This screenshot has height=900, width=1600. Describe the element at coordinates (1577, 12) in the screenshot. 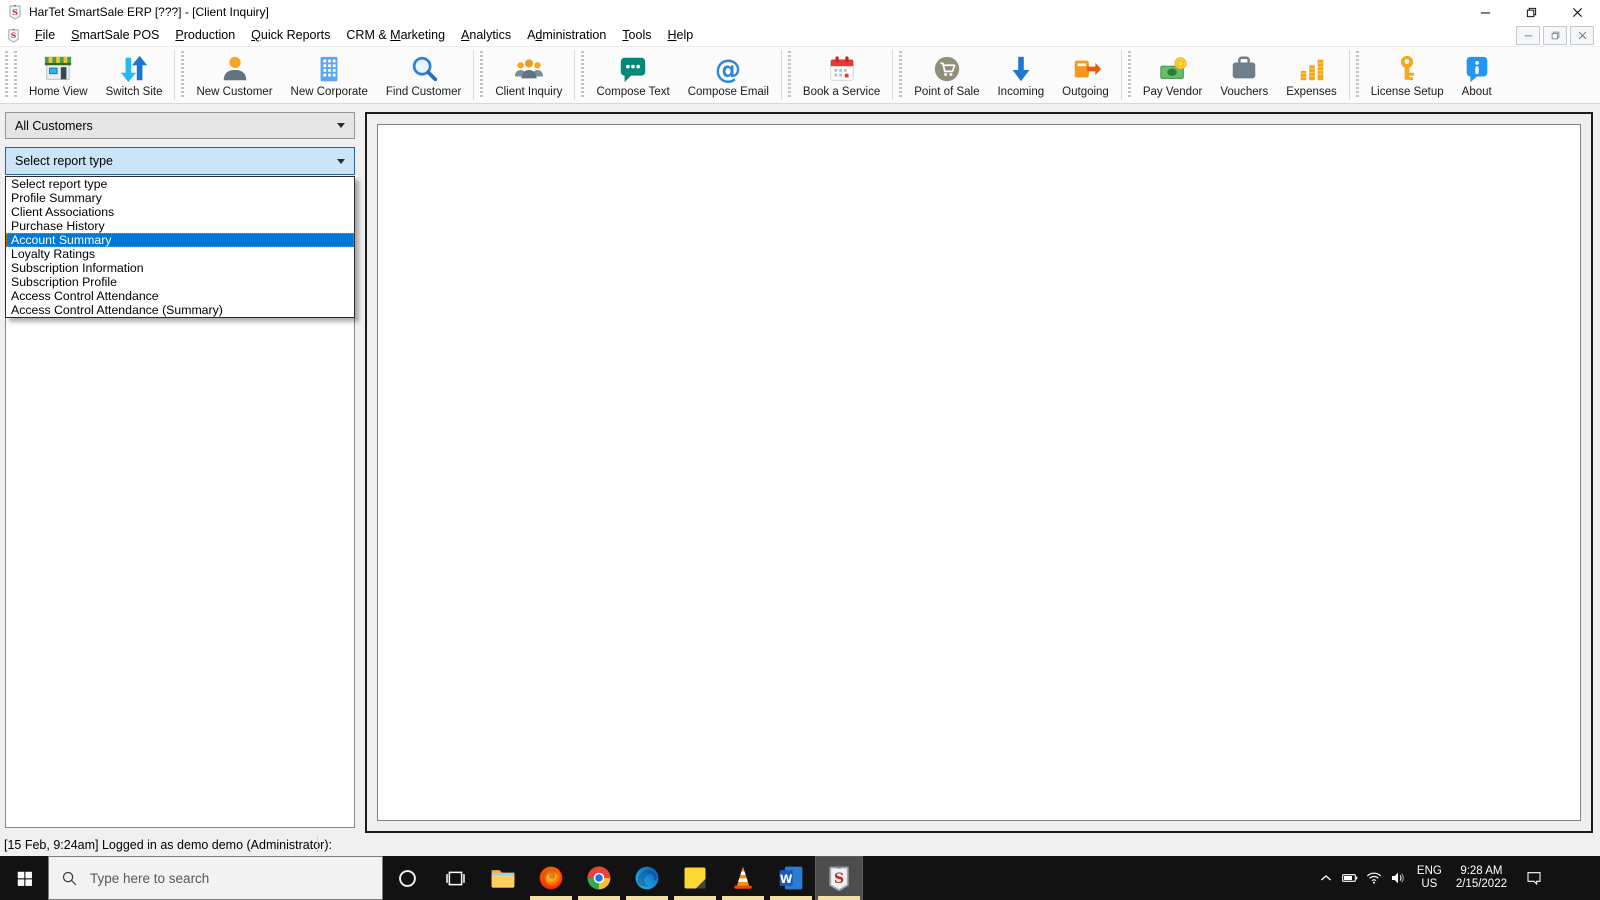

I see `close-button` at that location.